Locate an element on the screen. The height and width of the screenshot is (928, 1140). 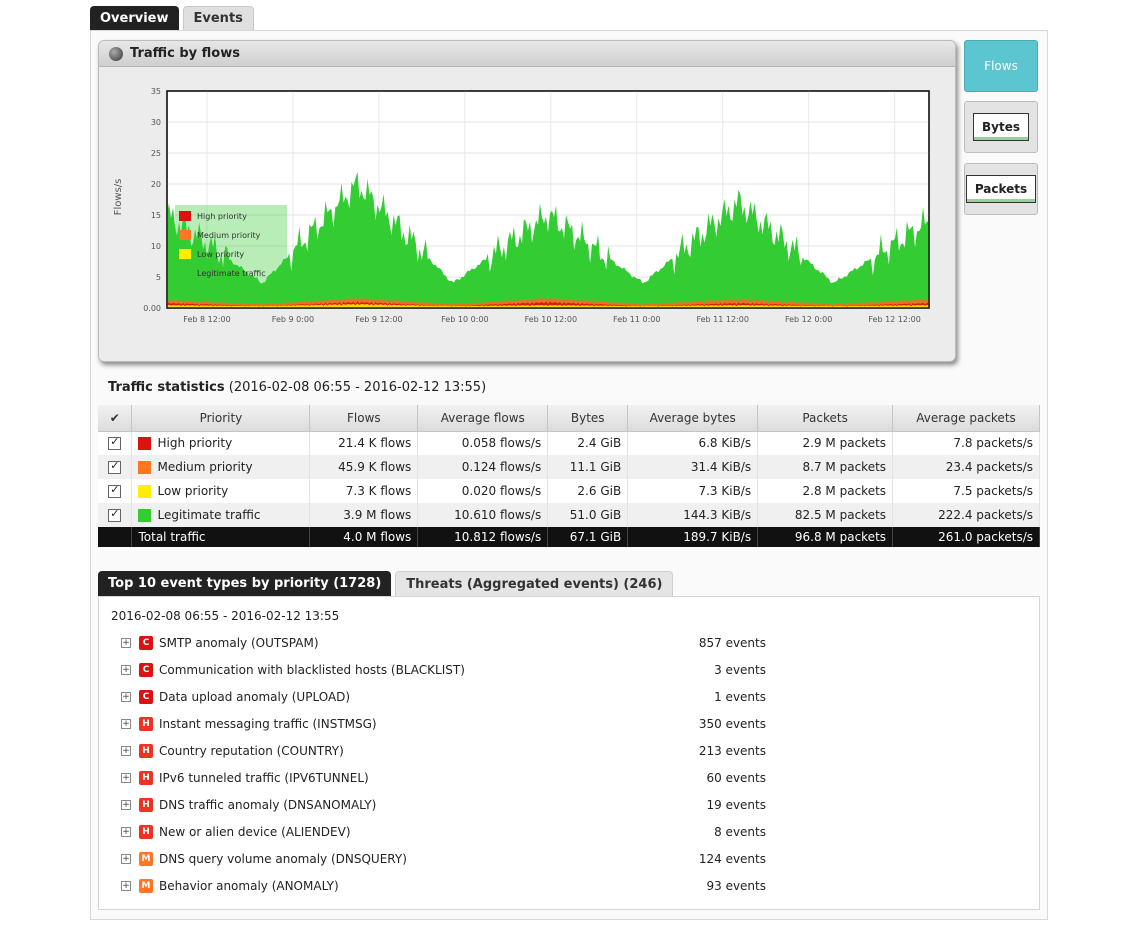
bytes-button-label: Bytes is located at coordinates (1001, 127).